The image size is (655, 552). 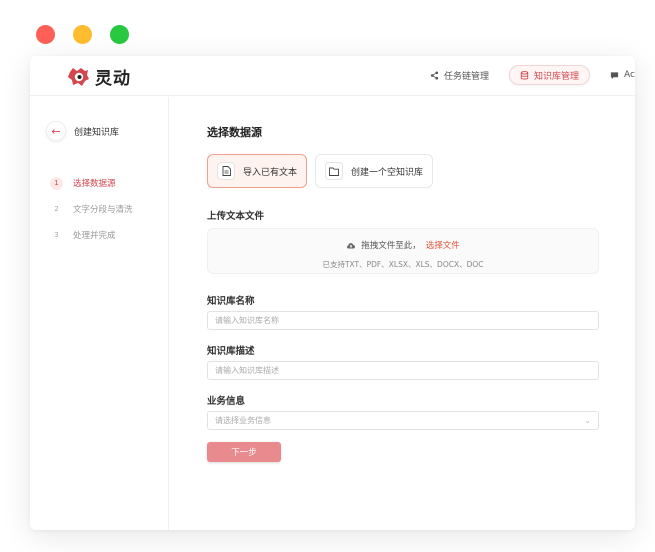 I want to click on name-label: 知识库名称, so click(x=231, y=301).